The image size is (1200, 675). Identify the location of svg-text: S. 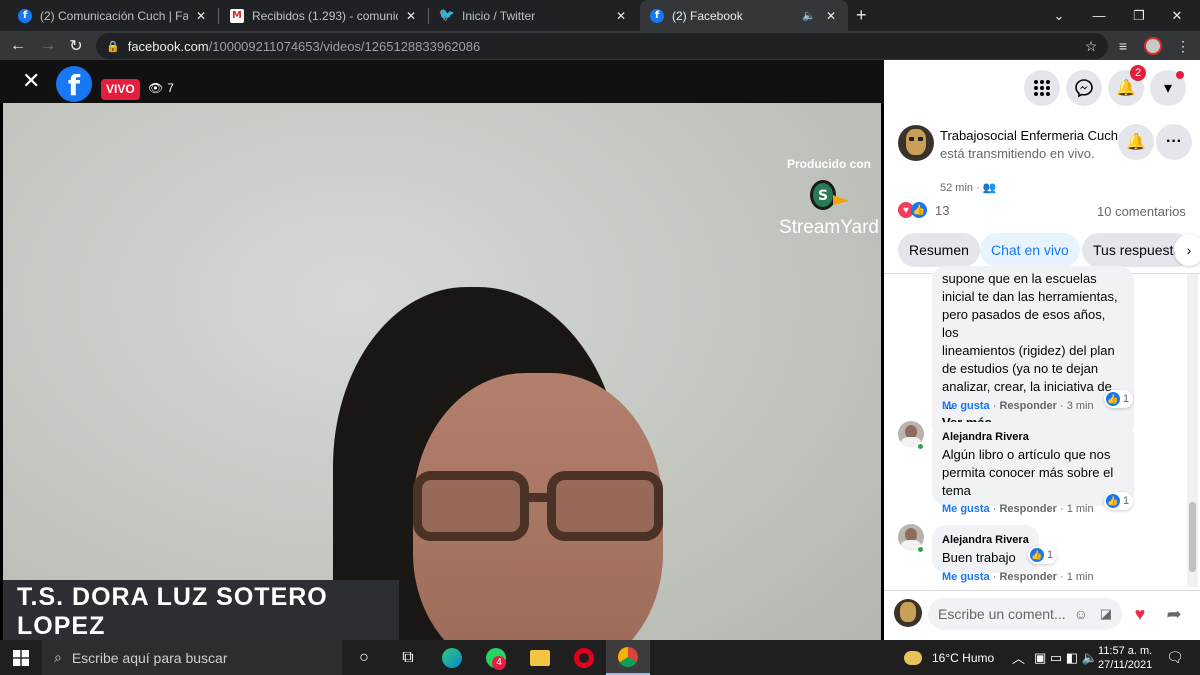
(823, 196).